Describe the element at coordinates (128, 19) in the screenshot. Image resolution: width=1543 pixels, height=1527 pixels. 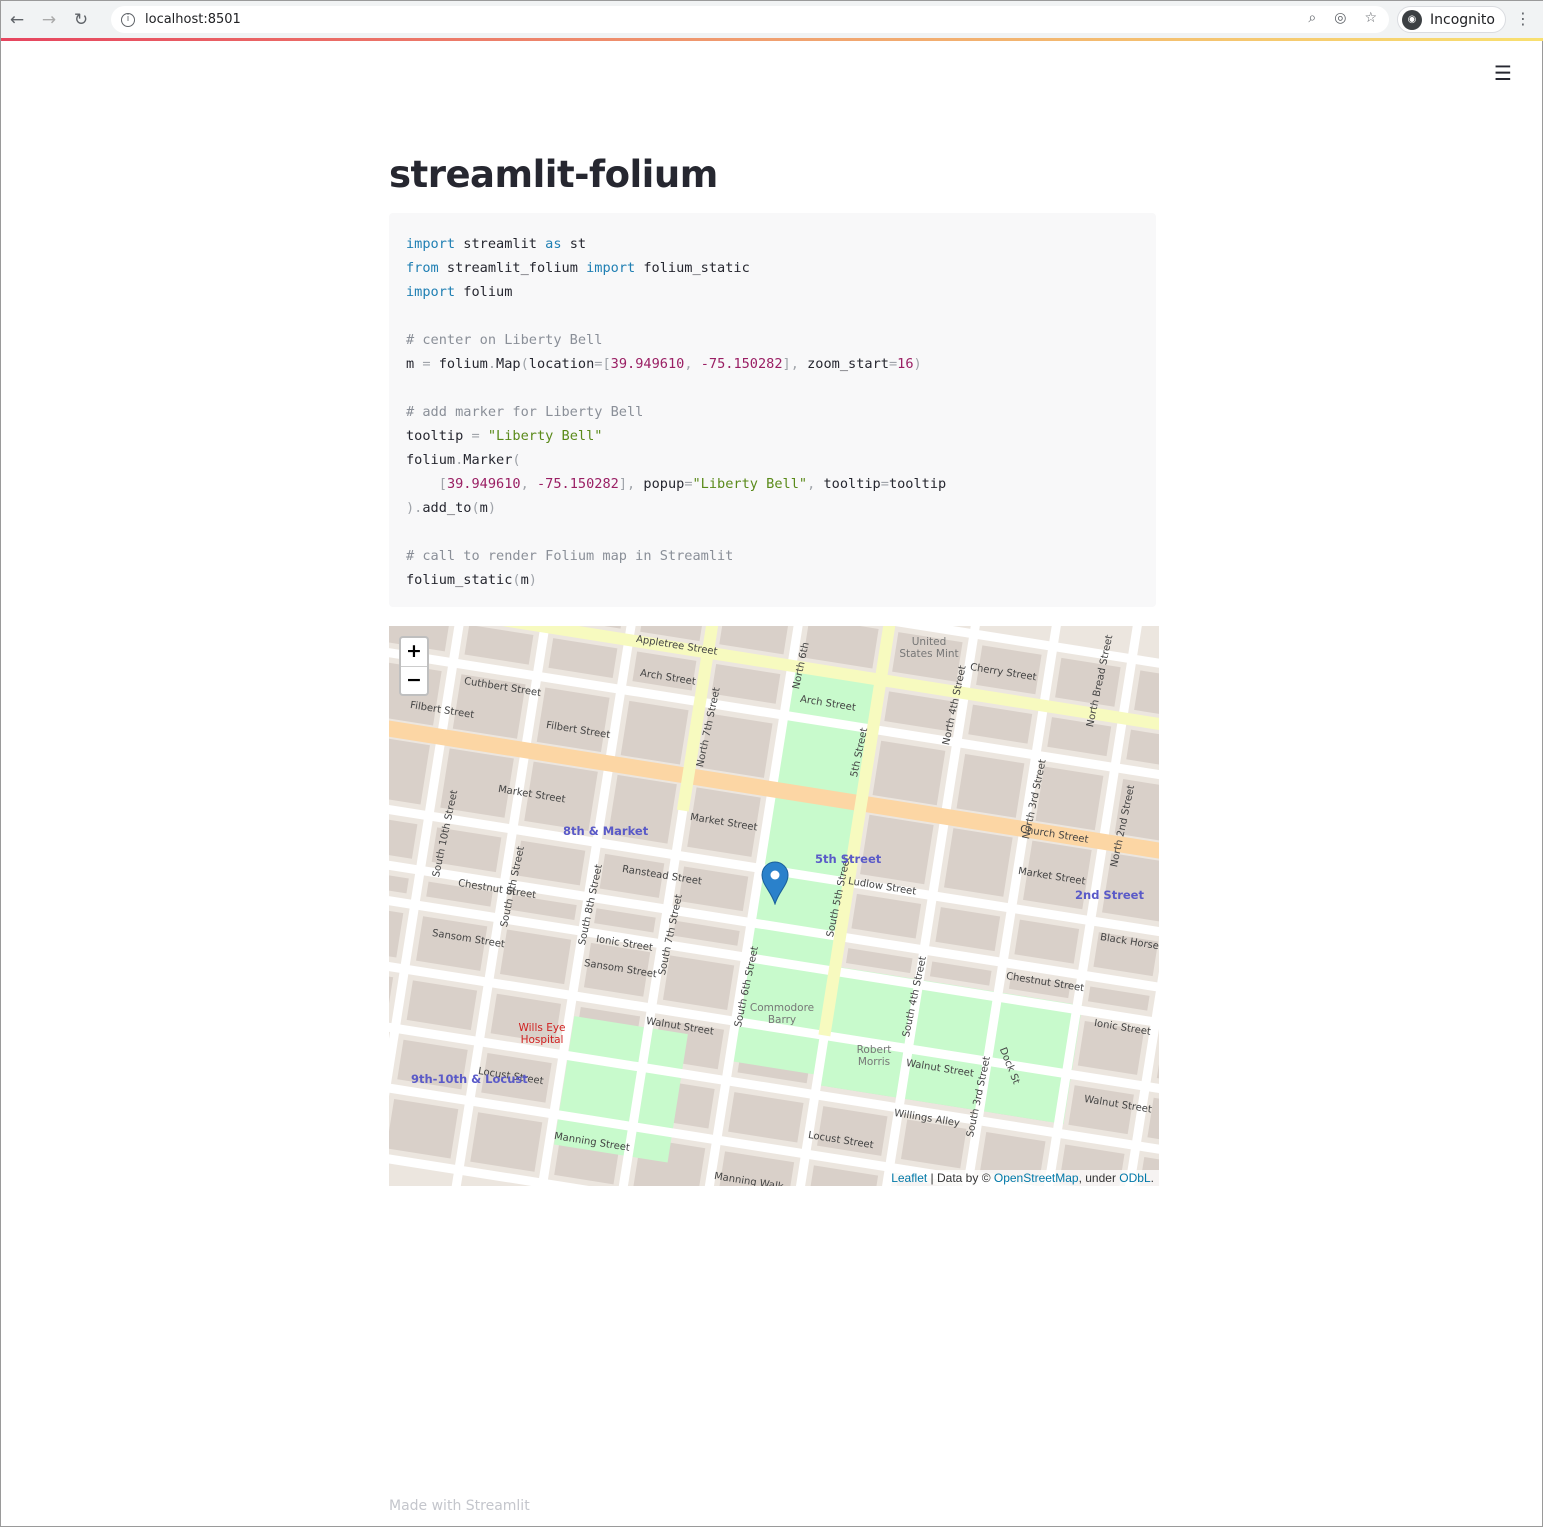
I see `info-icon: i` at that location.